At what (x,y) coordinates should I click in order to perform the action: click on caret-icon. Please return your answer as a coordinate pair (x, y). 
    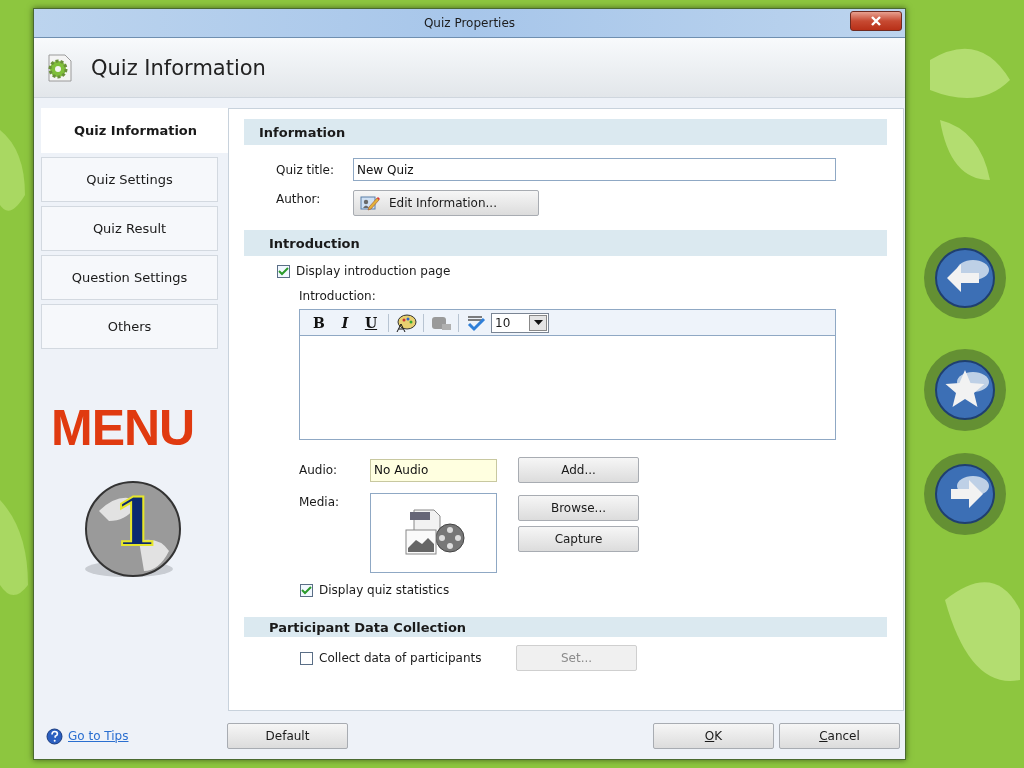
    Looking at the image, I should click on (538, 322).